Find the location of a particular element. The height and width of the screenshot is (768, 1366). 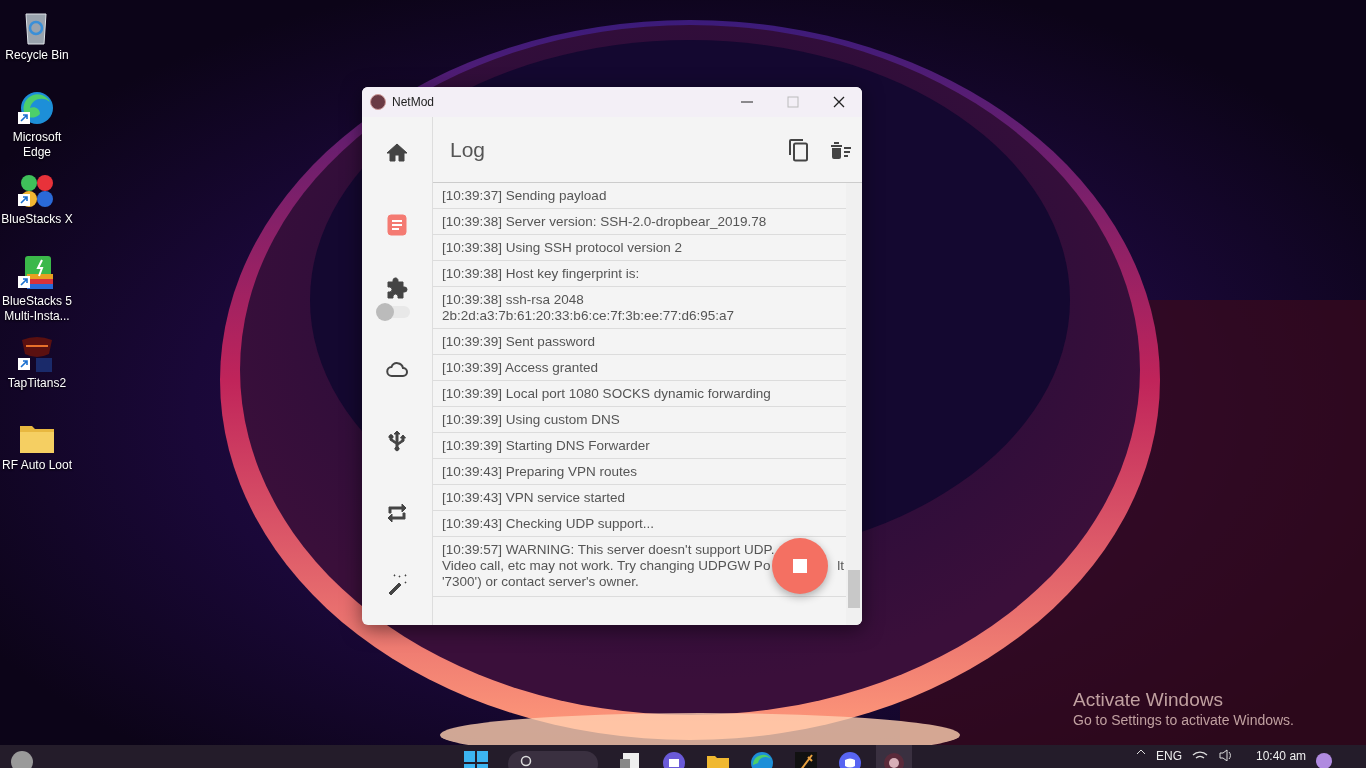

usb-icon is located at coordinates (397, 441).